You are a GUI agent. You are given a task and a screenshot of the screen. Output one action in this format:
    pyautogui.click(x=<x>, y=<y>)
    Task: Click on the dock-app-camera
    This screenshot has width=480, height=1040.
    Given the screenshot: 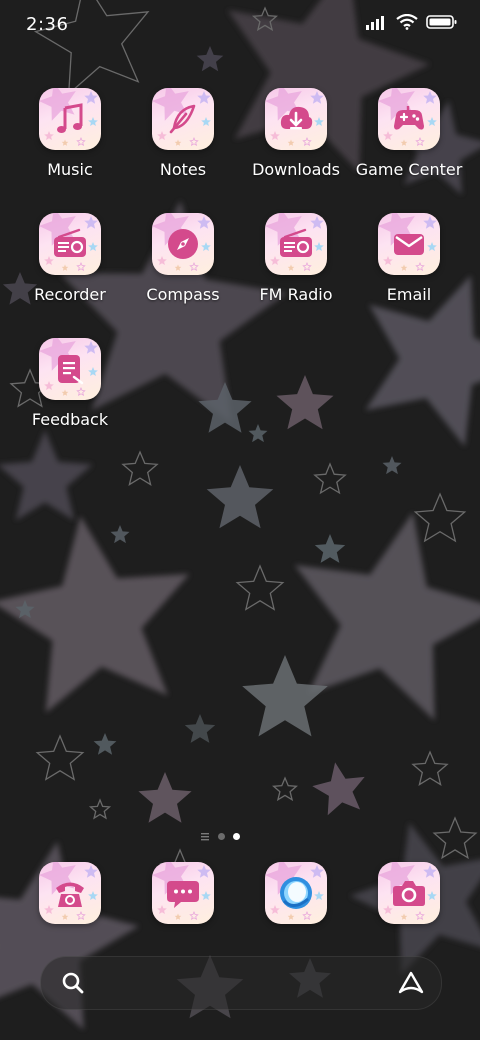 What is the action you would take?
    pyautogui.click(x=409, y=895)
    